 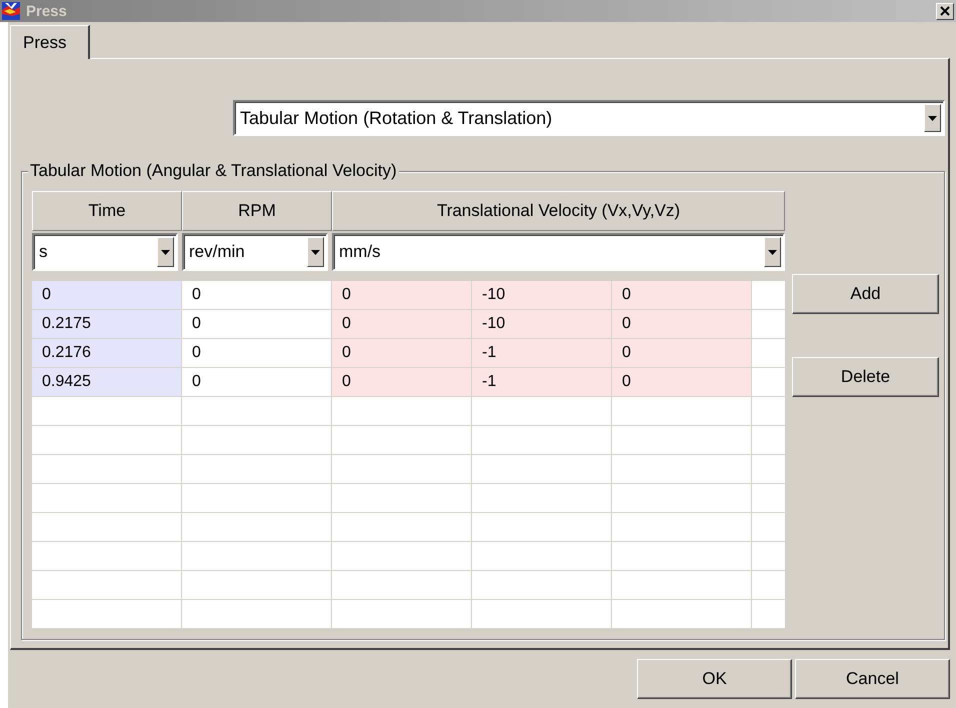 I want to click on unit-dropdown: s, so click(x=105, y=252).